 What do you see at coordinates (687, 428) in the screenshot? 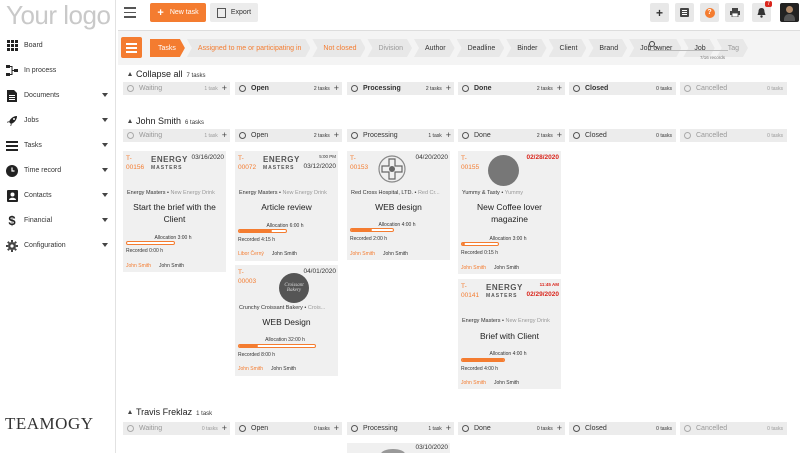
I see `cancel-status-icon` at bounding box center [687, 428].